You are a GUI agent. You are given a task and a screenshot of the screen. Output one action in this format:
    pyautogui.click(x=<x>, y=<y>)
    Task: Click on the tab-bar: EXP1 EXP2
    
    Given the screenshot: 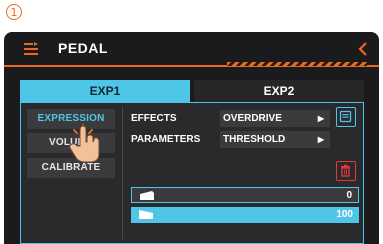 What is the action you would take?
    pyautogui.click(x=192, y=91)
    